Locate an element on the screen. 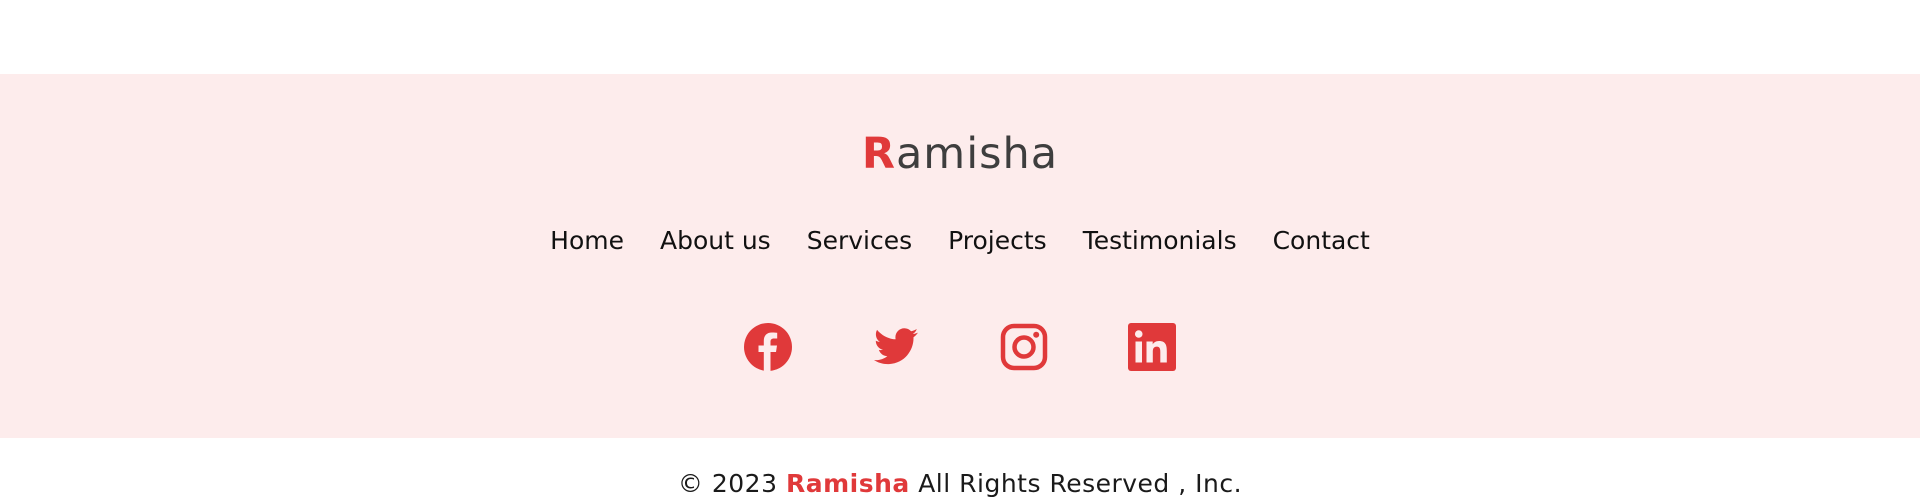 This screenshot has width=1920, height=501. footer-logo: Ramisha is located at coordinates (960, 154).